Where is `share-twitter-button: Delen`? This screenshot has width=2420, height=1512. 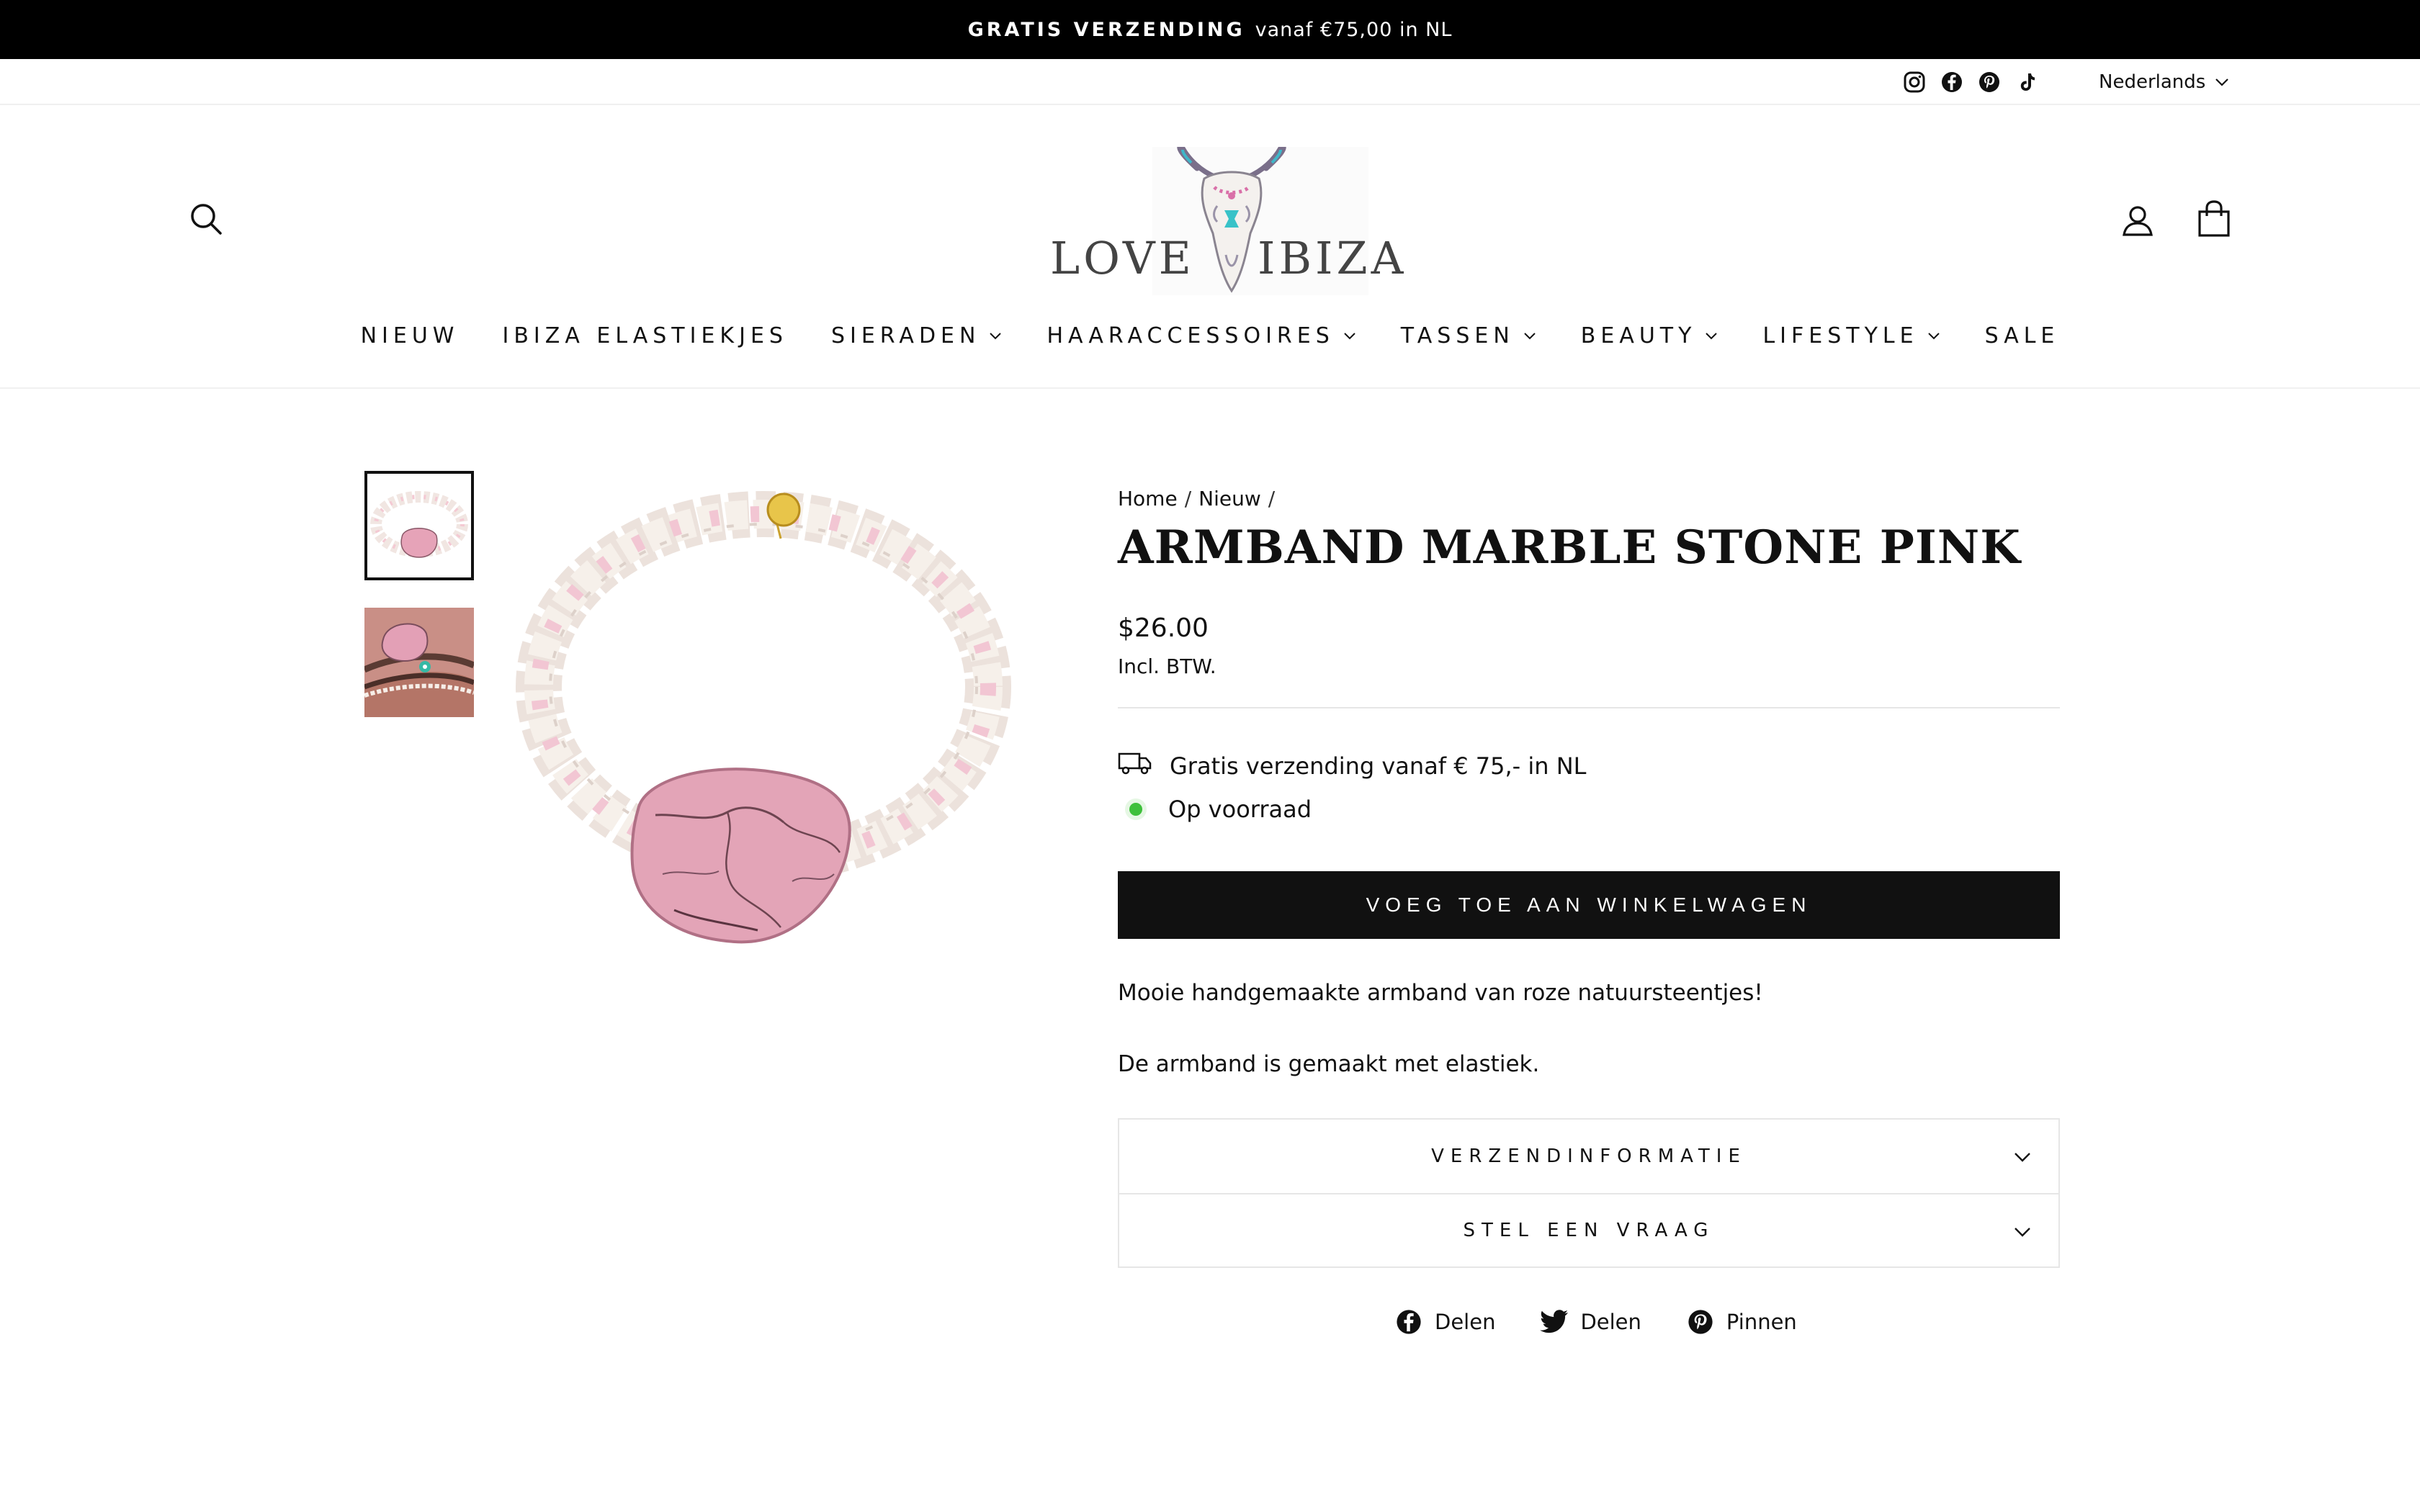 share-twitter-button: Delen is located at coordinates (1591, 1322).